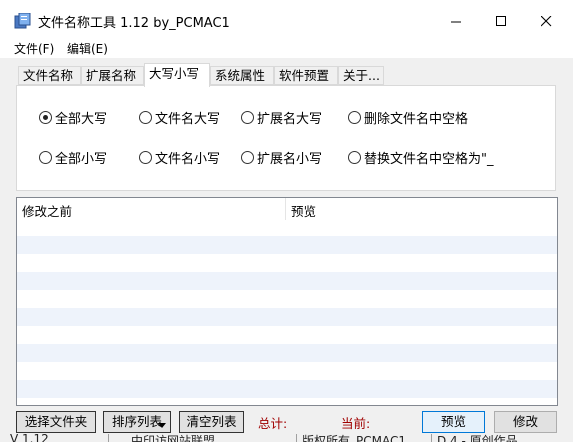 Image resolution: width=573 pixels, height=442 pixels. Describe the element at coordinates (211, 422) in the screenshot. I see `clear-list-button: 清空列表` at that location.